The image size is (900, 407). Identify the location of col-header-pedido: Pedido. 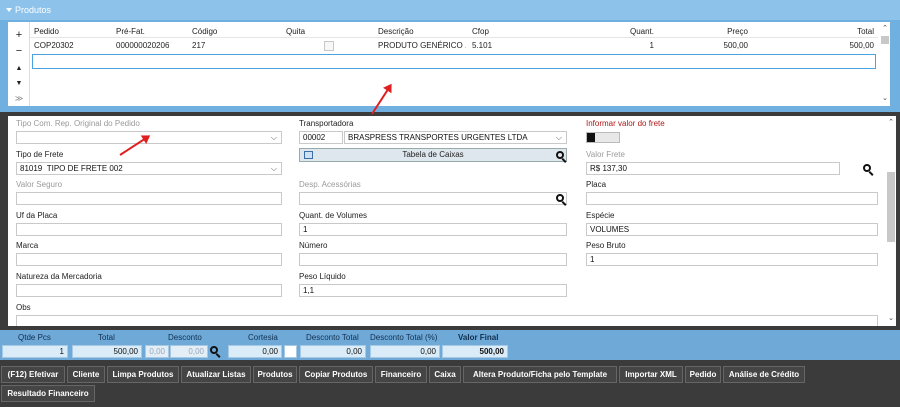
(46, 31).